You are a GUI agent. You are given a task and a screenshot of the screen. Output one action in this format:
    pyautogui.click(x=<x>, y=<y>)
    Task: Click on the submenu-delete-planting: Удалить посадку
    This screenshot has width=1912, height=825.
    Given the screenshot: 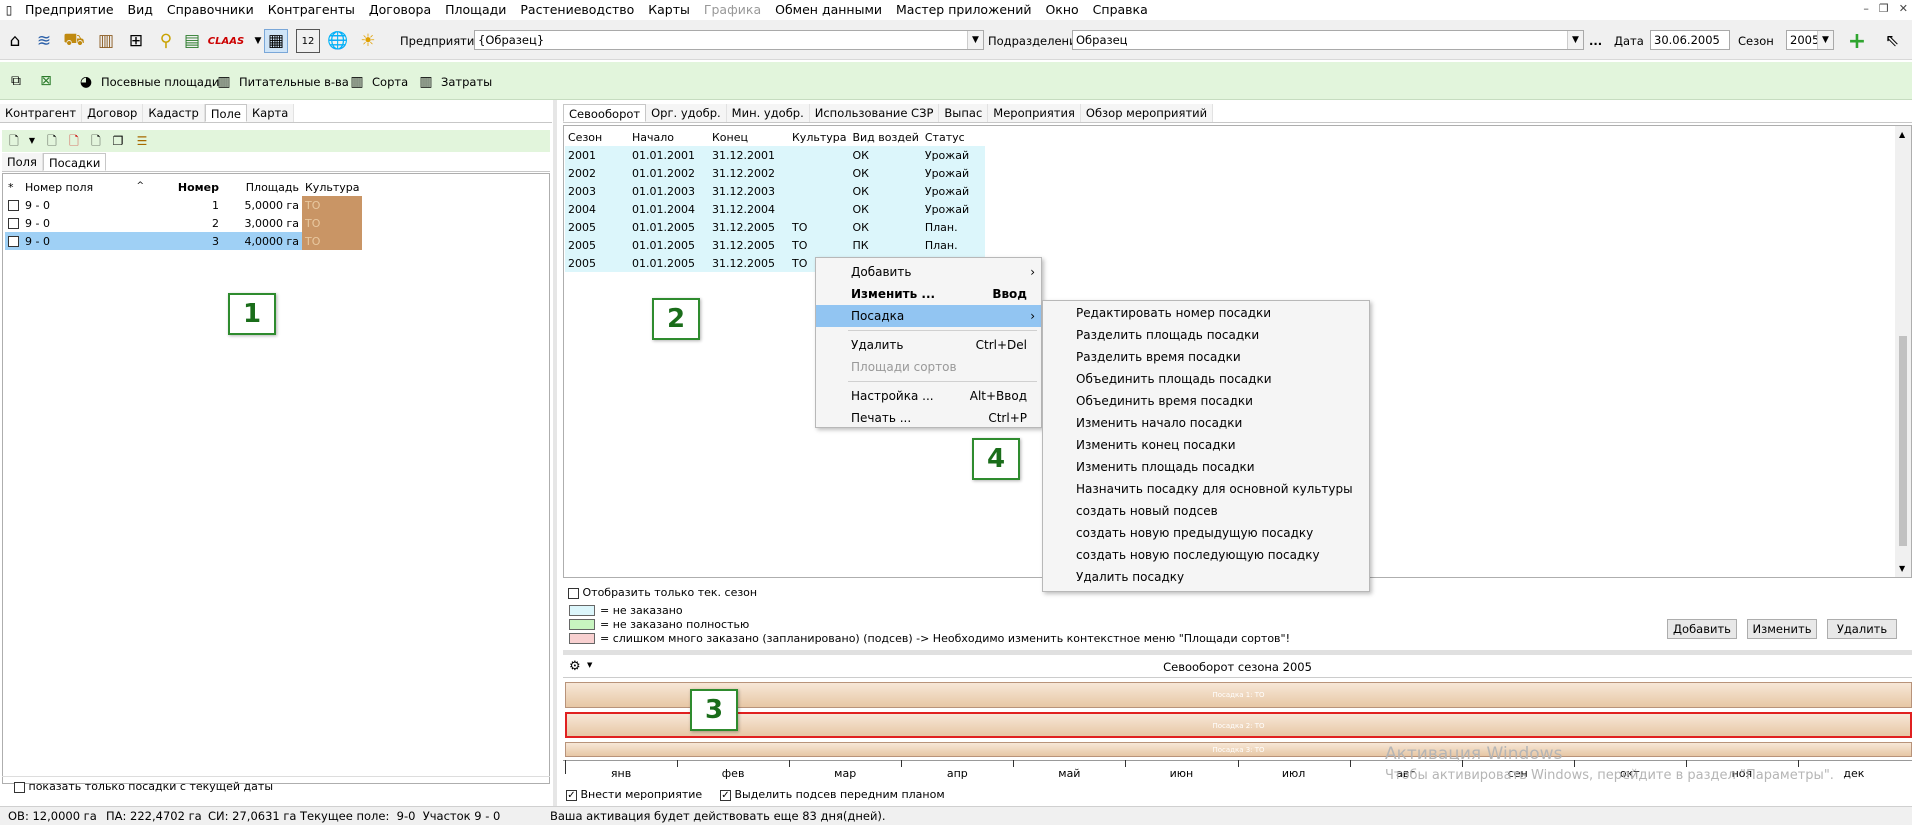 What is the action you would take?
    pyautogui.click(x=1206, y=577)
    